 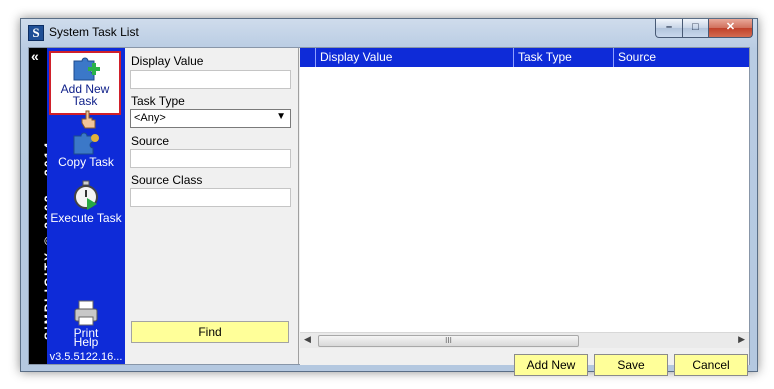 What do you see at coordinates (741, 339) in the screenshot?
I see `scroll-right-arrow-icon: ▶` at bounding box center [741, 339].